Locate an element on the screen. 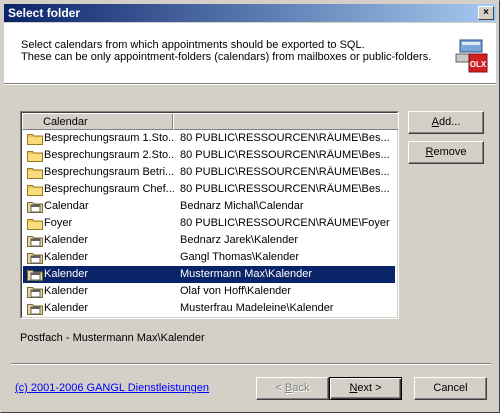  footer-separator is located at coordinates (251, 364).